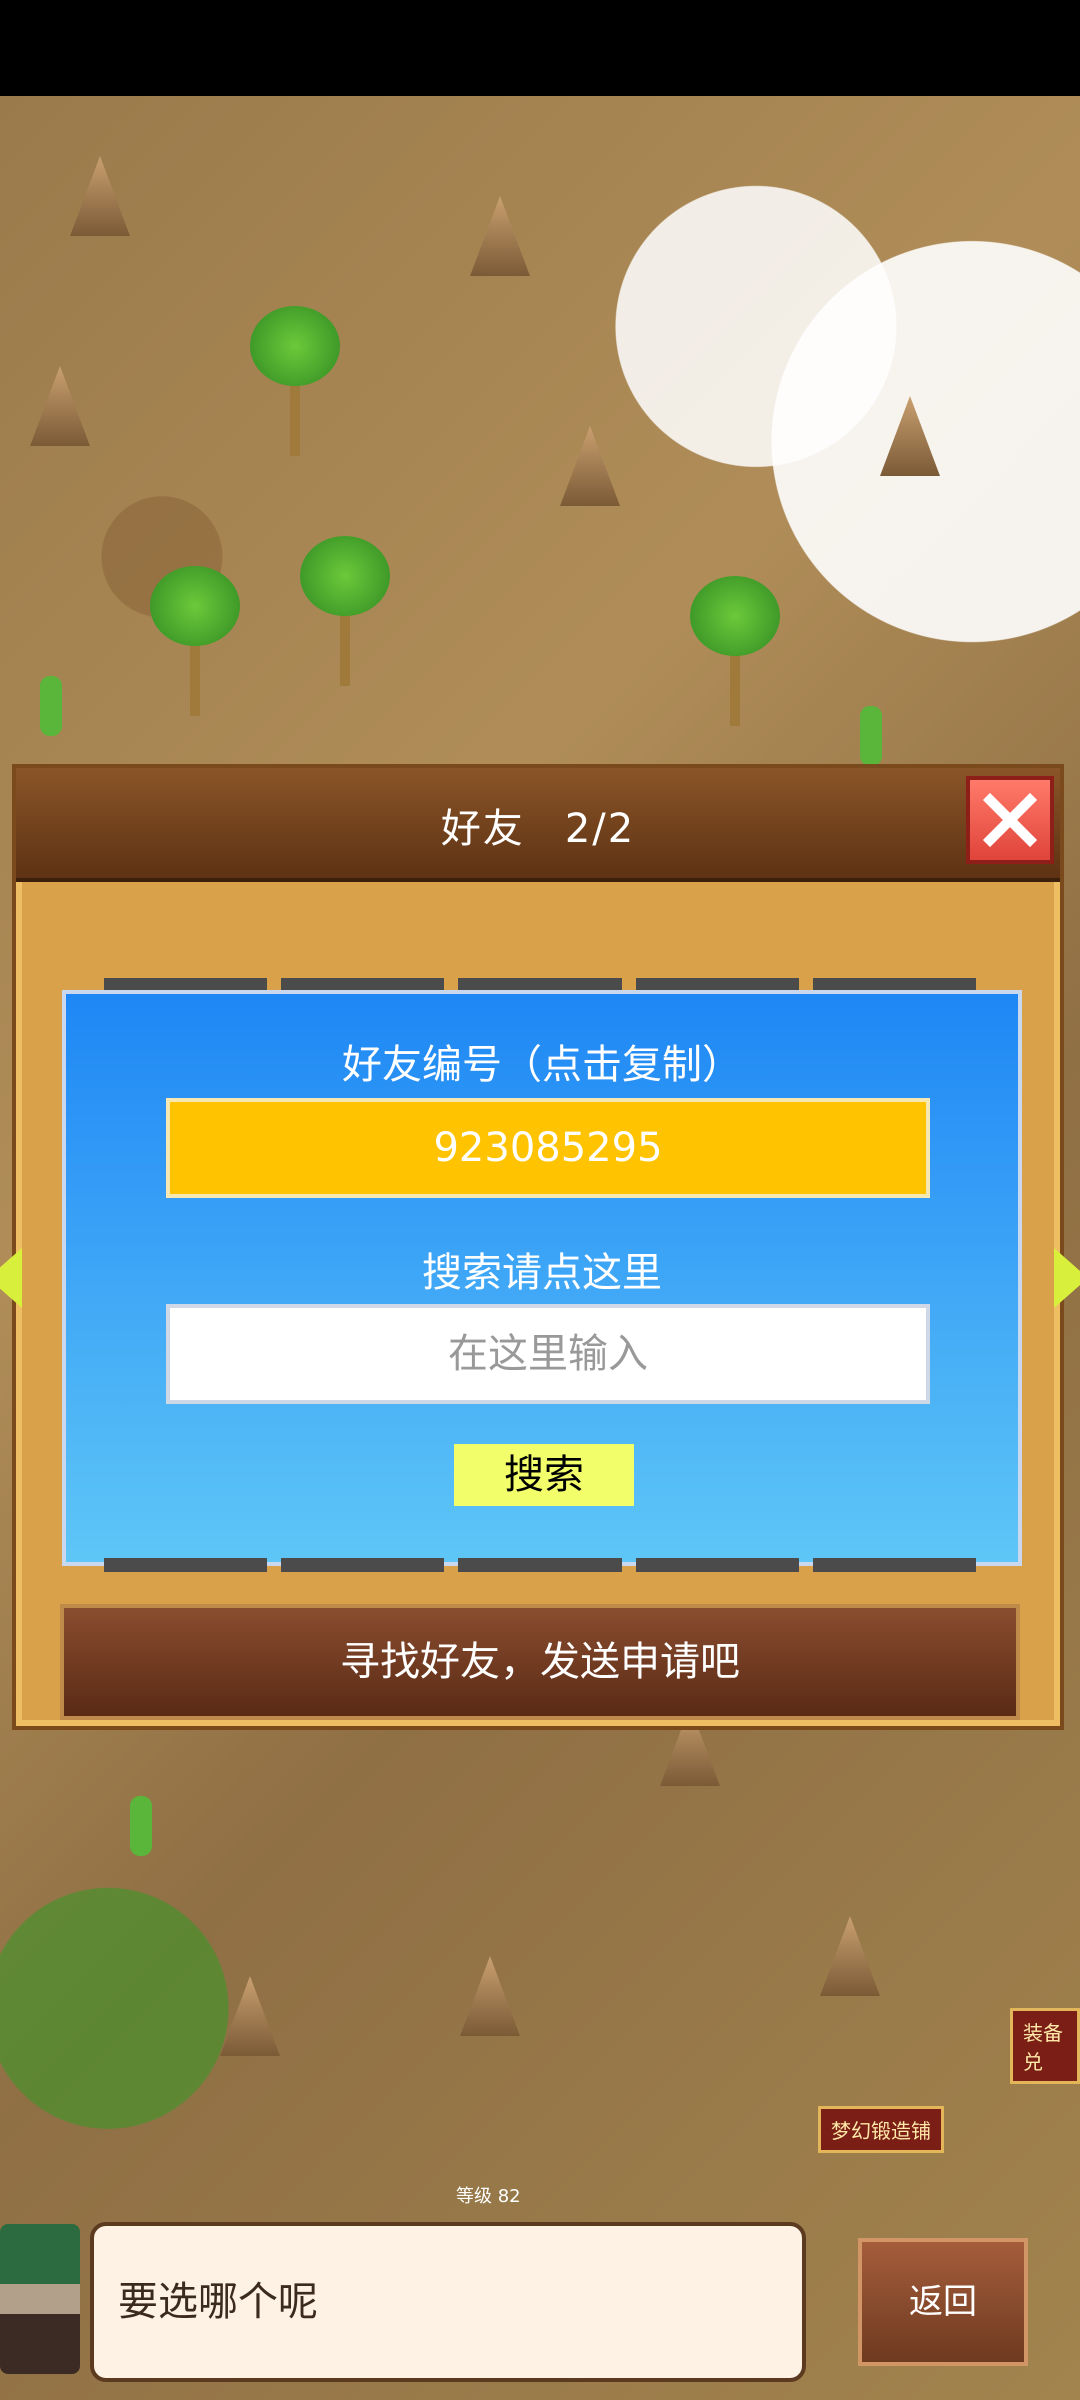  What do you see at coordinates (542, 1273) in the screenshot?
I see `search-label: 搜索请点这里` at bounding box center [542, 1273].